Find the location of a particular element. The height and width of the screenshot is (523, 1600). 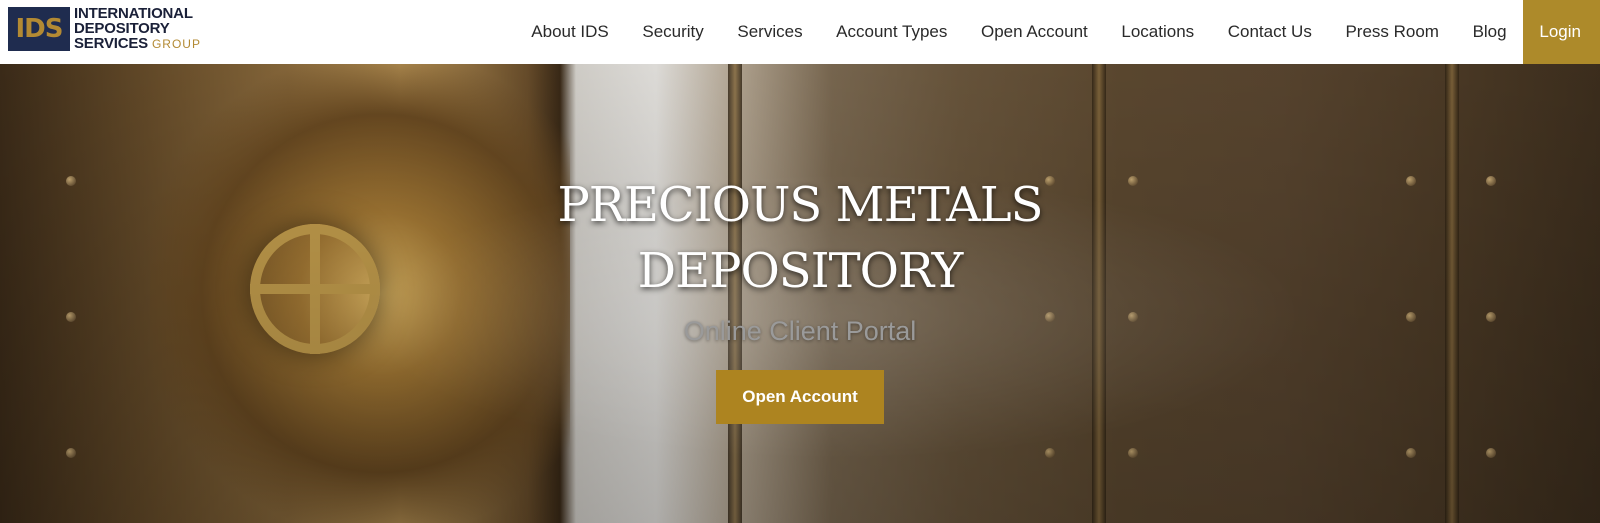

logo-mark-text: IDS is located at coordinates (39, 29).